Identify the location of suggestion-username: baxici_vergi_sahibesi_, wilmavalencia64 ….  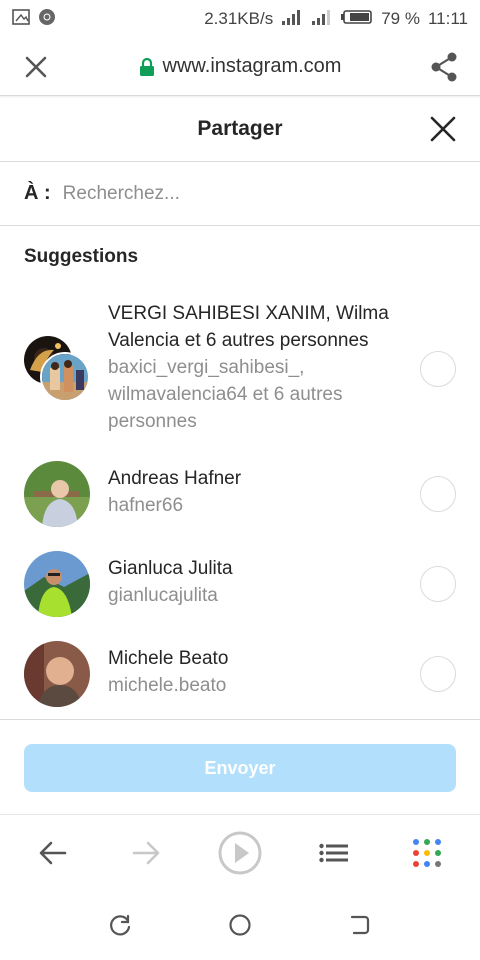
(225, 394).